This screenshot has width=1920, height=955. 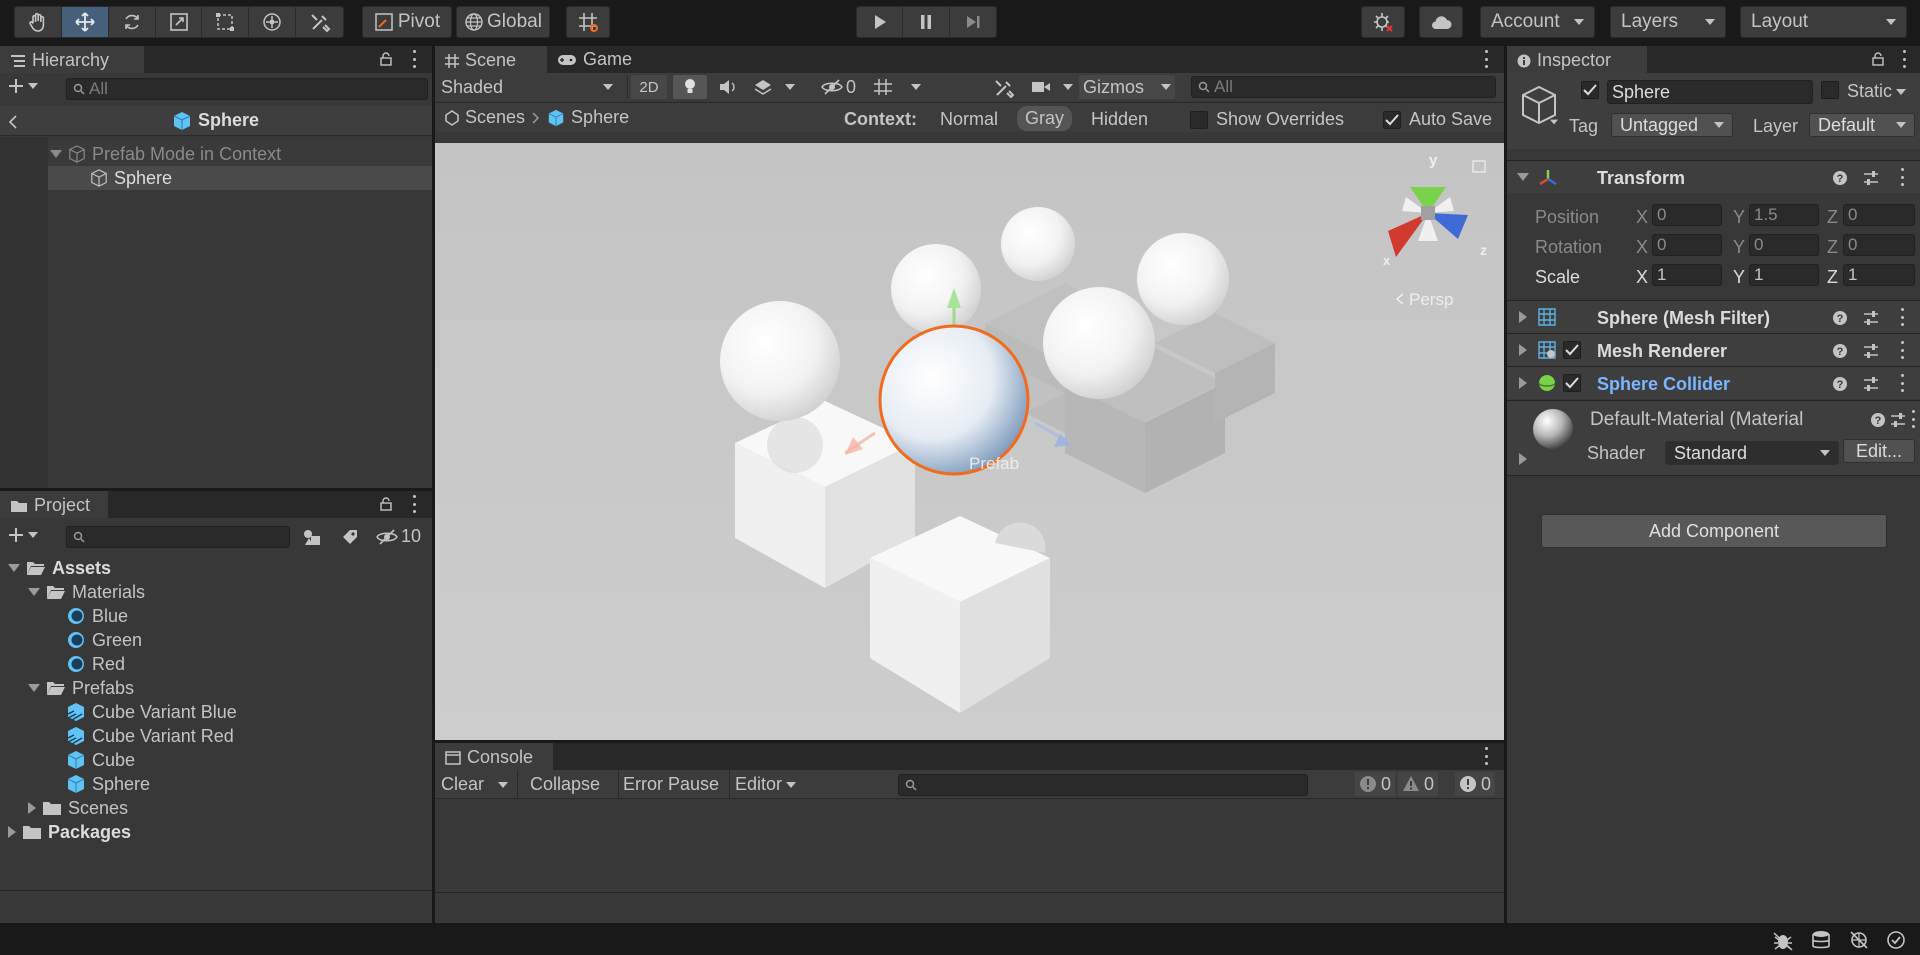 What do you see at coordinates (846, 87) in the screenshot?
I see `scene-visibility-toggle: 0` at bounding box center [846, 87].